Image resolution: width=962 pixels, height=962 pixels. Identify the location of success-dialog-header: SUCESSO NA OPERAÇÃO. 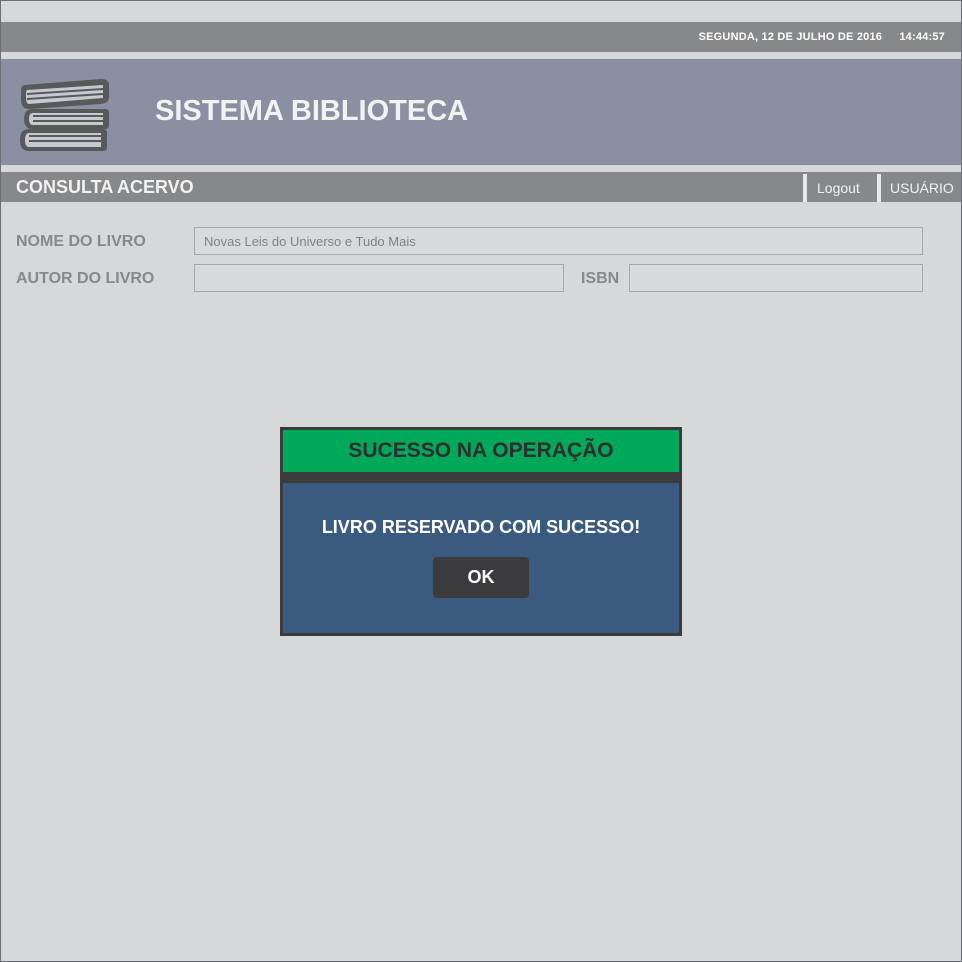
(481, 451).